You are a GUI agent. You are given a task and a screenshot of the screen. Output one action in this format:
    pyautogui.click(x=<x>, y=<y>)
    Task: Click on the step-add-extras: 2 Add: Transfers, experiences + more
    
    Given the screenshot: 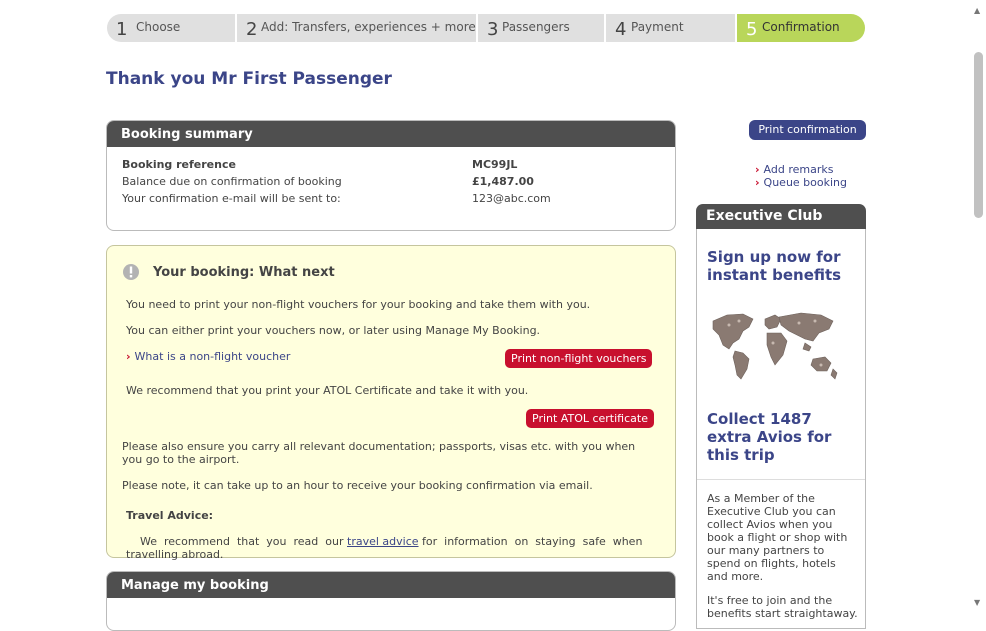 What is the action you would take?
    pyautogui.click(x=356, y=28)
    